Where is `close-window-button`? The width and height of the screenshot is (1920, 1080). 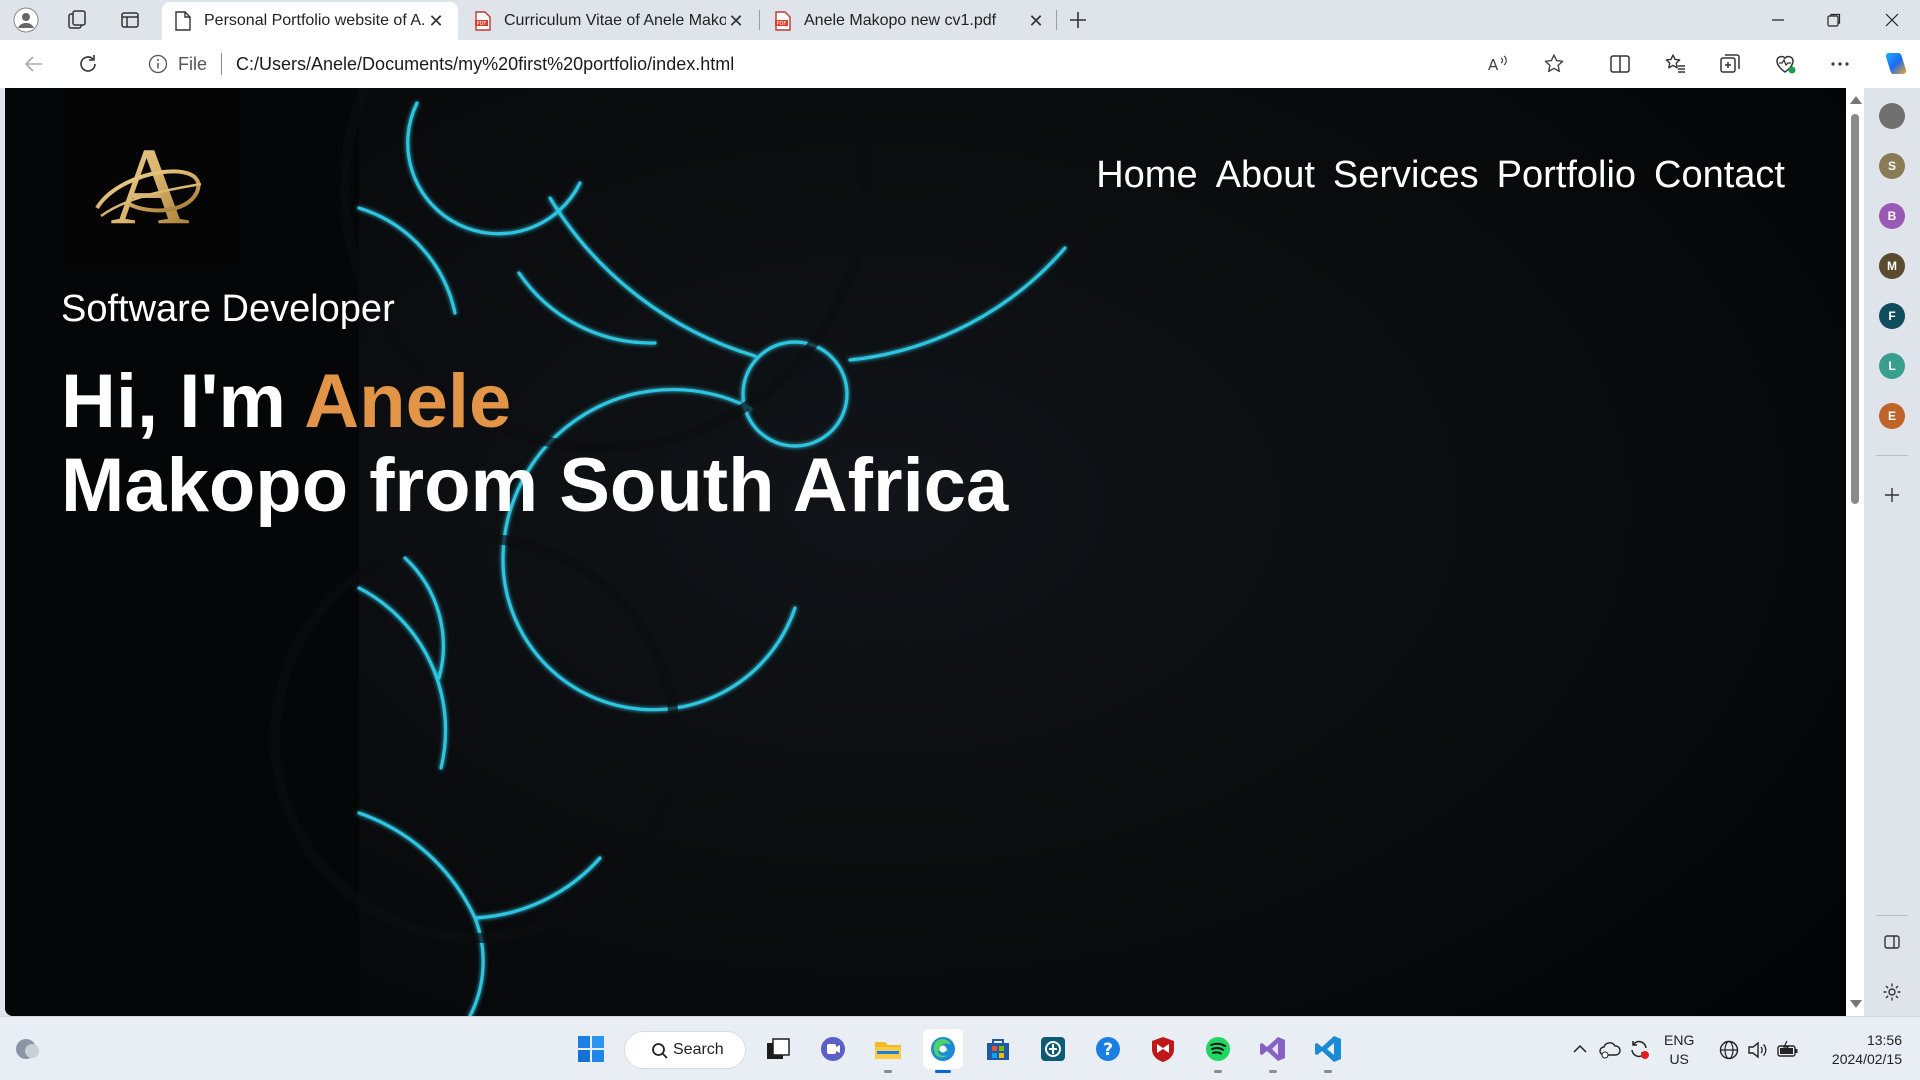
close-window-button is located at coordinates (1892, 20).